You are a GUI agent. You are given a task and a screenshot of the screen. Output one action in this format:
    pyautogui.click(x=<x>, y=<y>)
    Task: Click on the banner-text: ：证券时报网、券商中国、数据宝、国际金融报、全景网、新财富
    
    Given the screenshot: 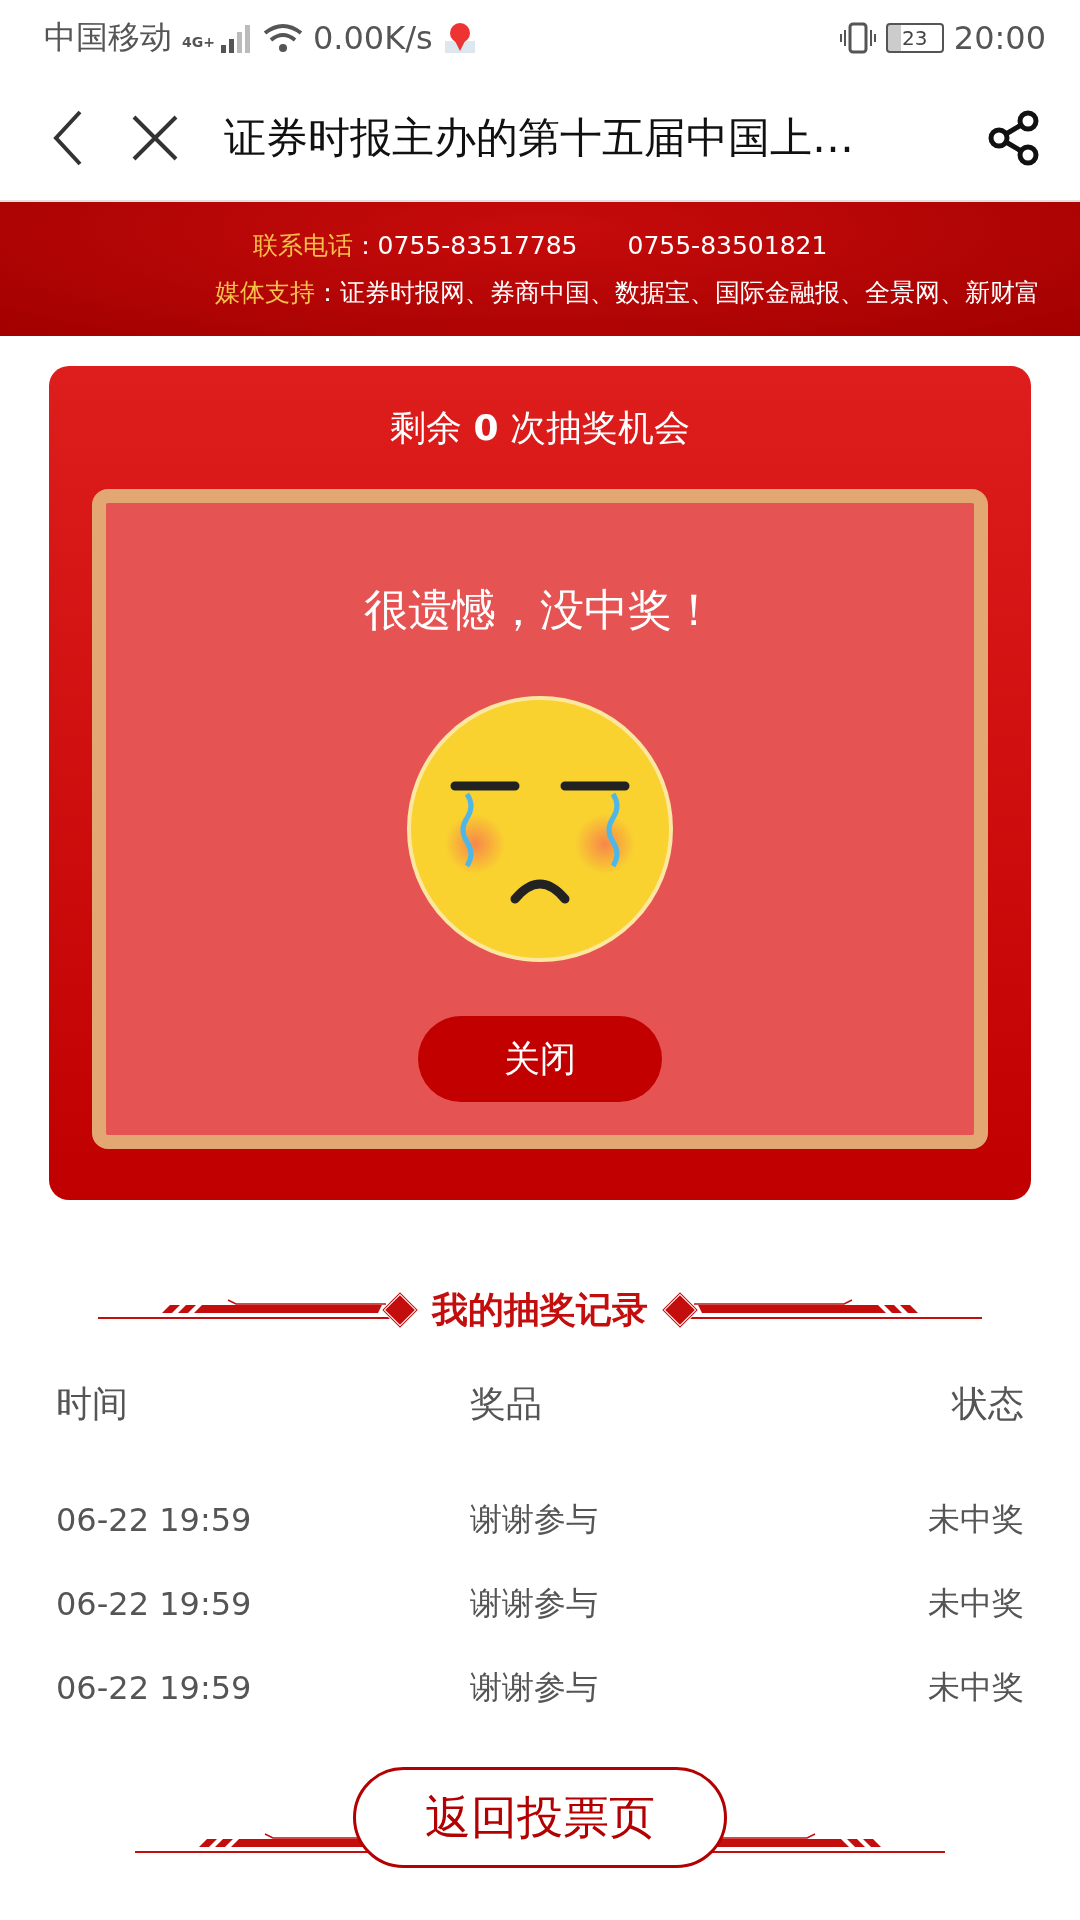 What is the action you would take?
    pyautogui.click(x=677, y=293)
    